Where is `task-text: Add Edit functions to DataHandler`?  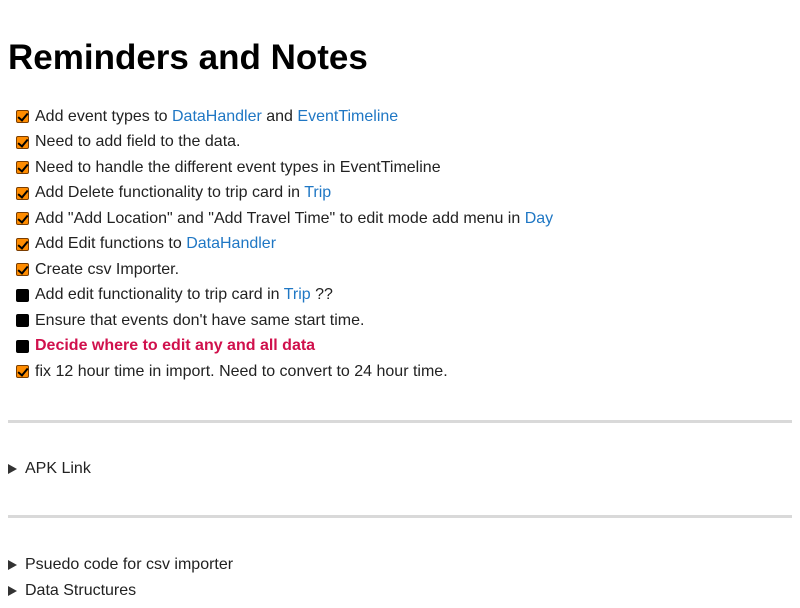
task-text: Add Edit functions to DataHandler is located at coordinates (156, 244).